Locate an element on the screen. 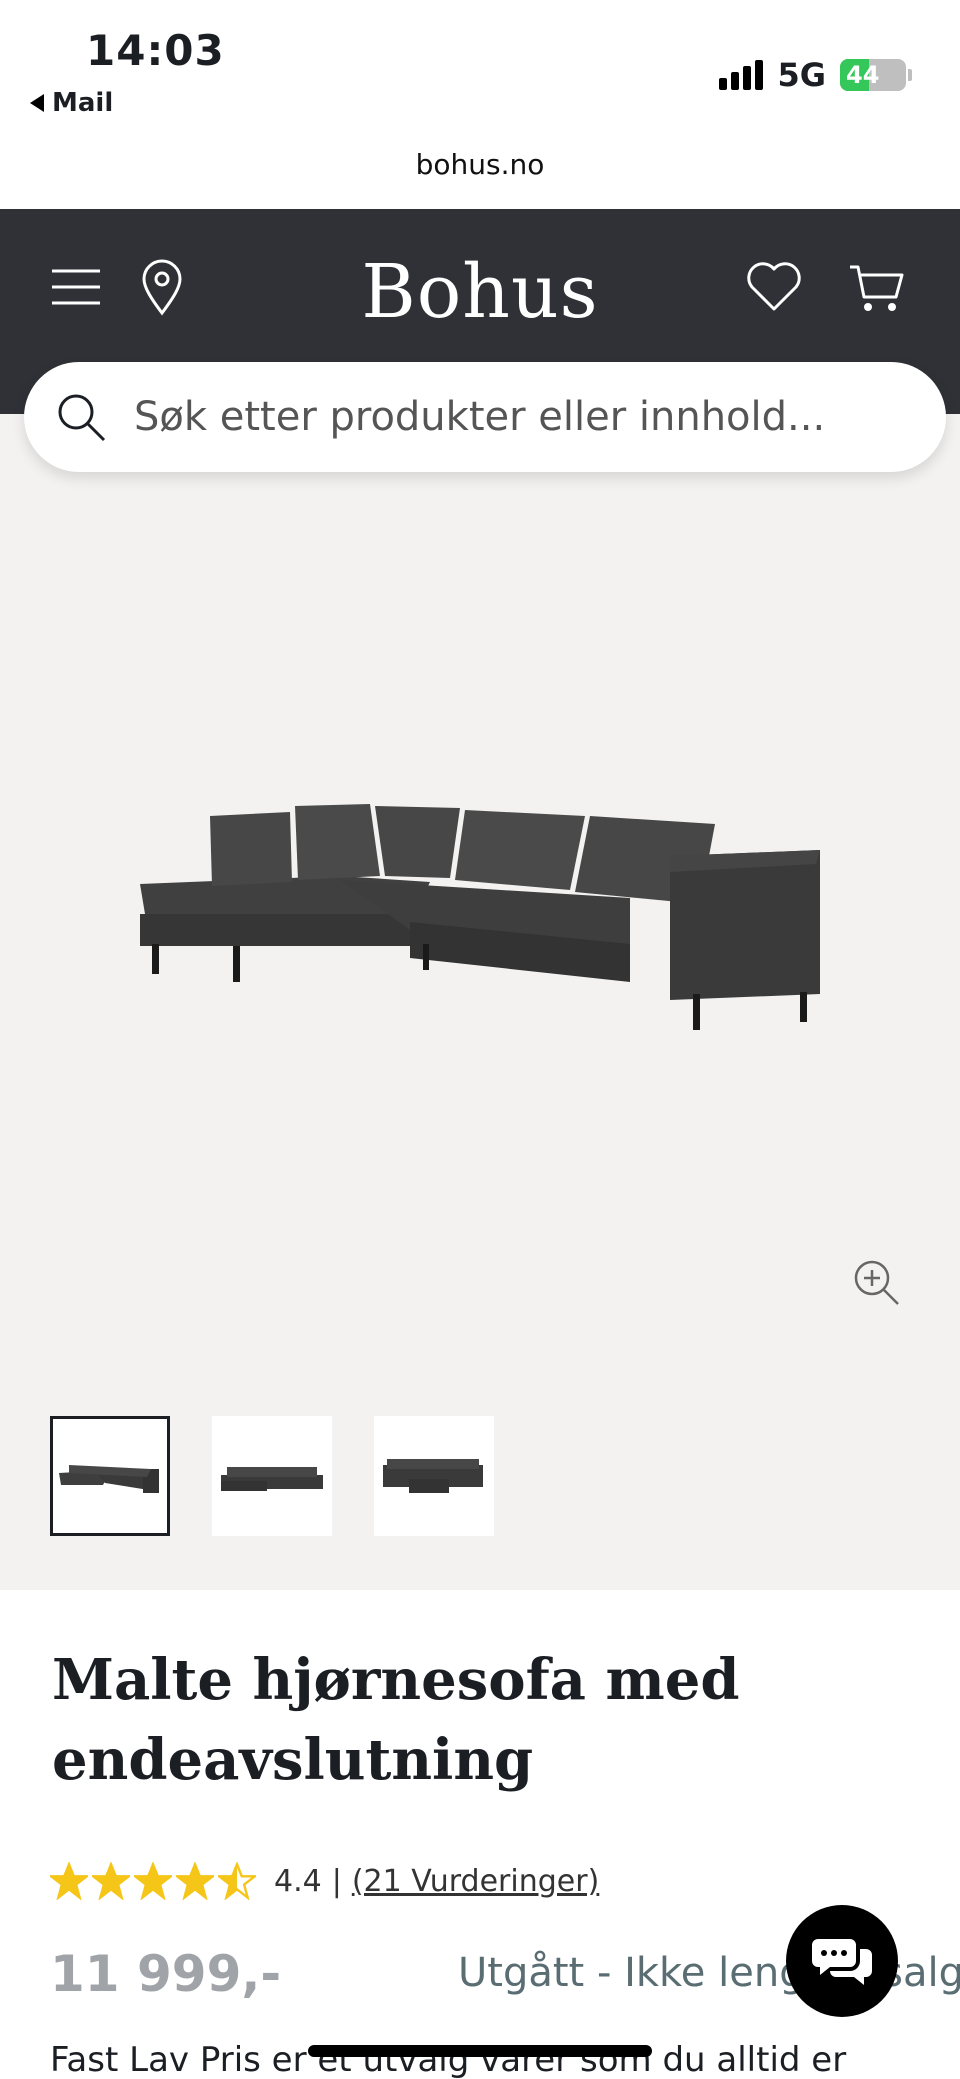  battery-icon: 44 is located at coordinates (873, 75).